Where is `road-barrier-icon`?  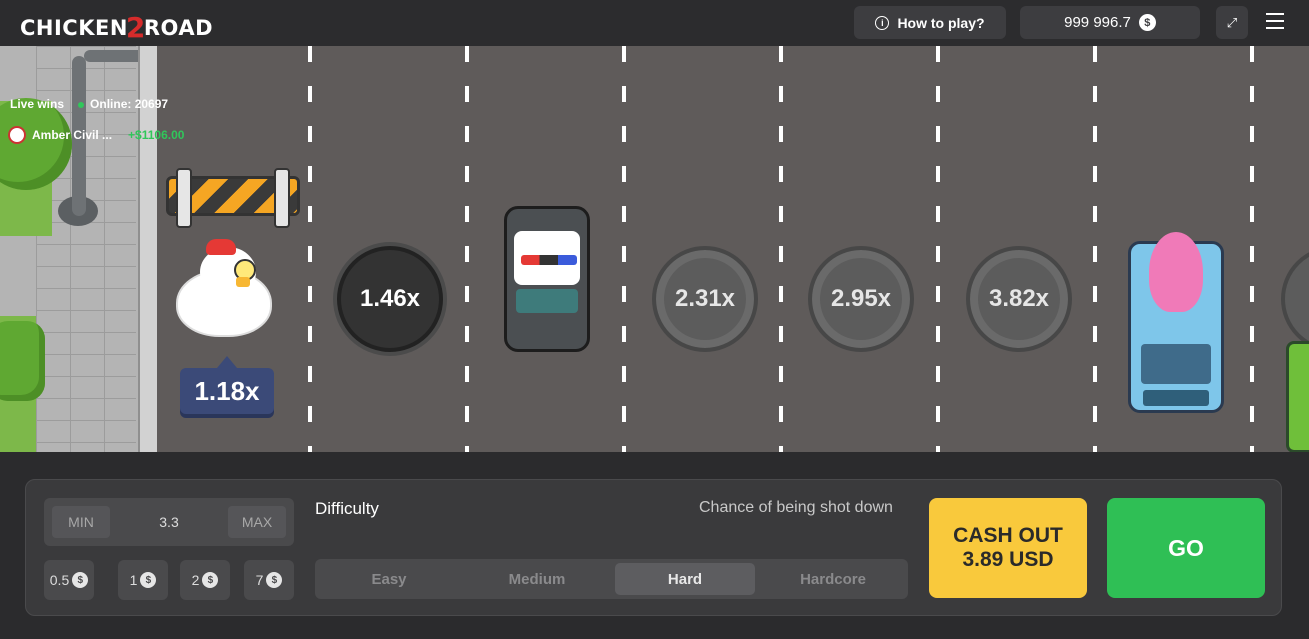 road-barrier-icon is located at coordinates (233, 198).